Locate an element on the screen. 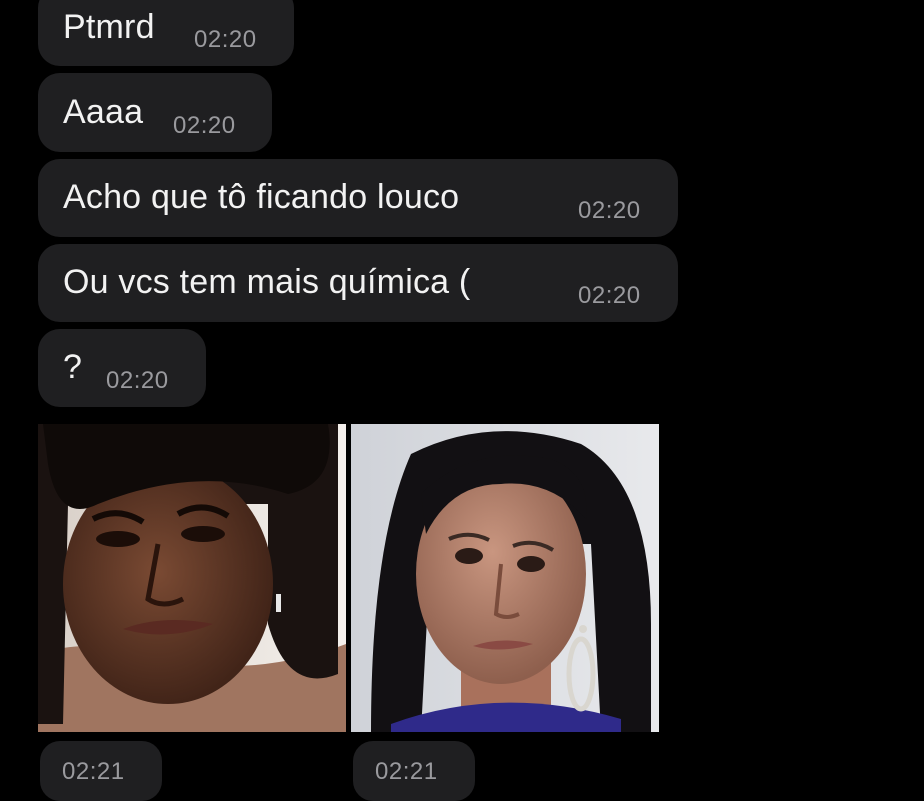 This screenshot has height=801, width=924. message-text: Ptmrd is located at coordinates (109, 27).